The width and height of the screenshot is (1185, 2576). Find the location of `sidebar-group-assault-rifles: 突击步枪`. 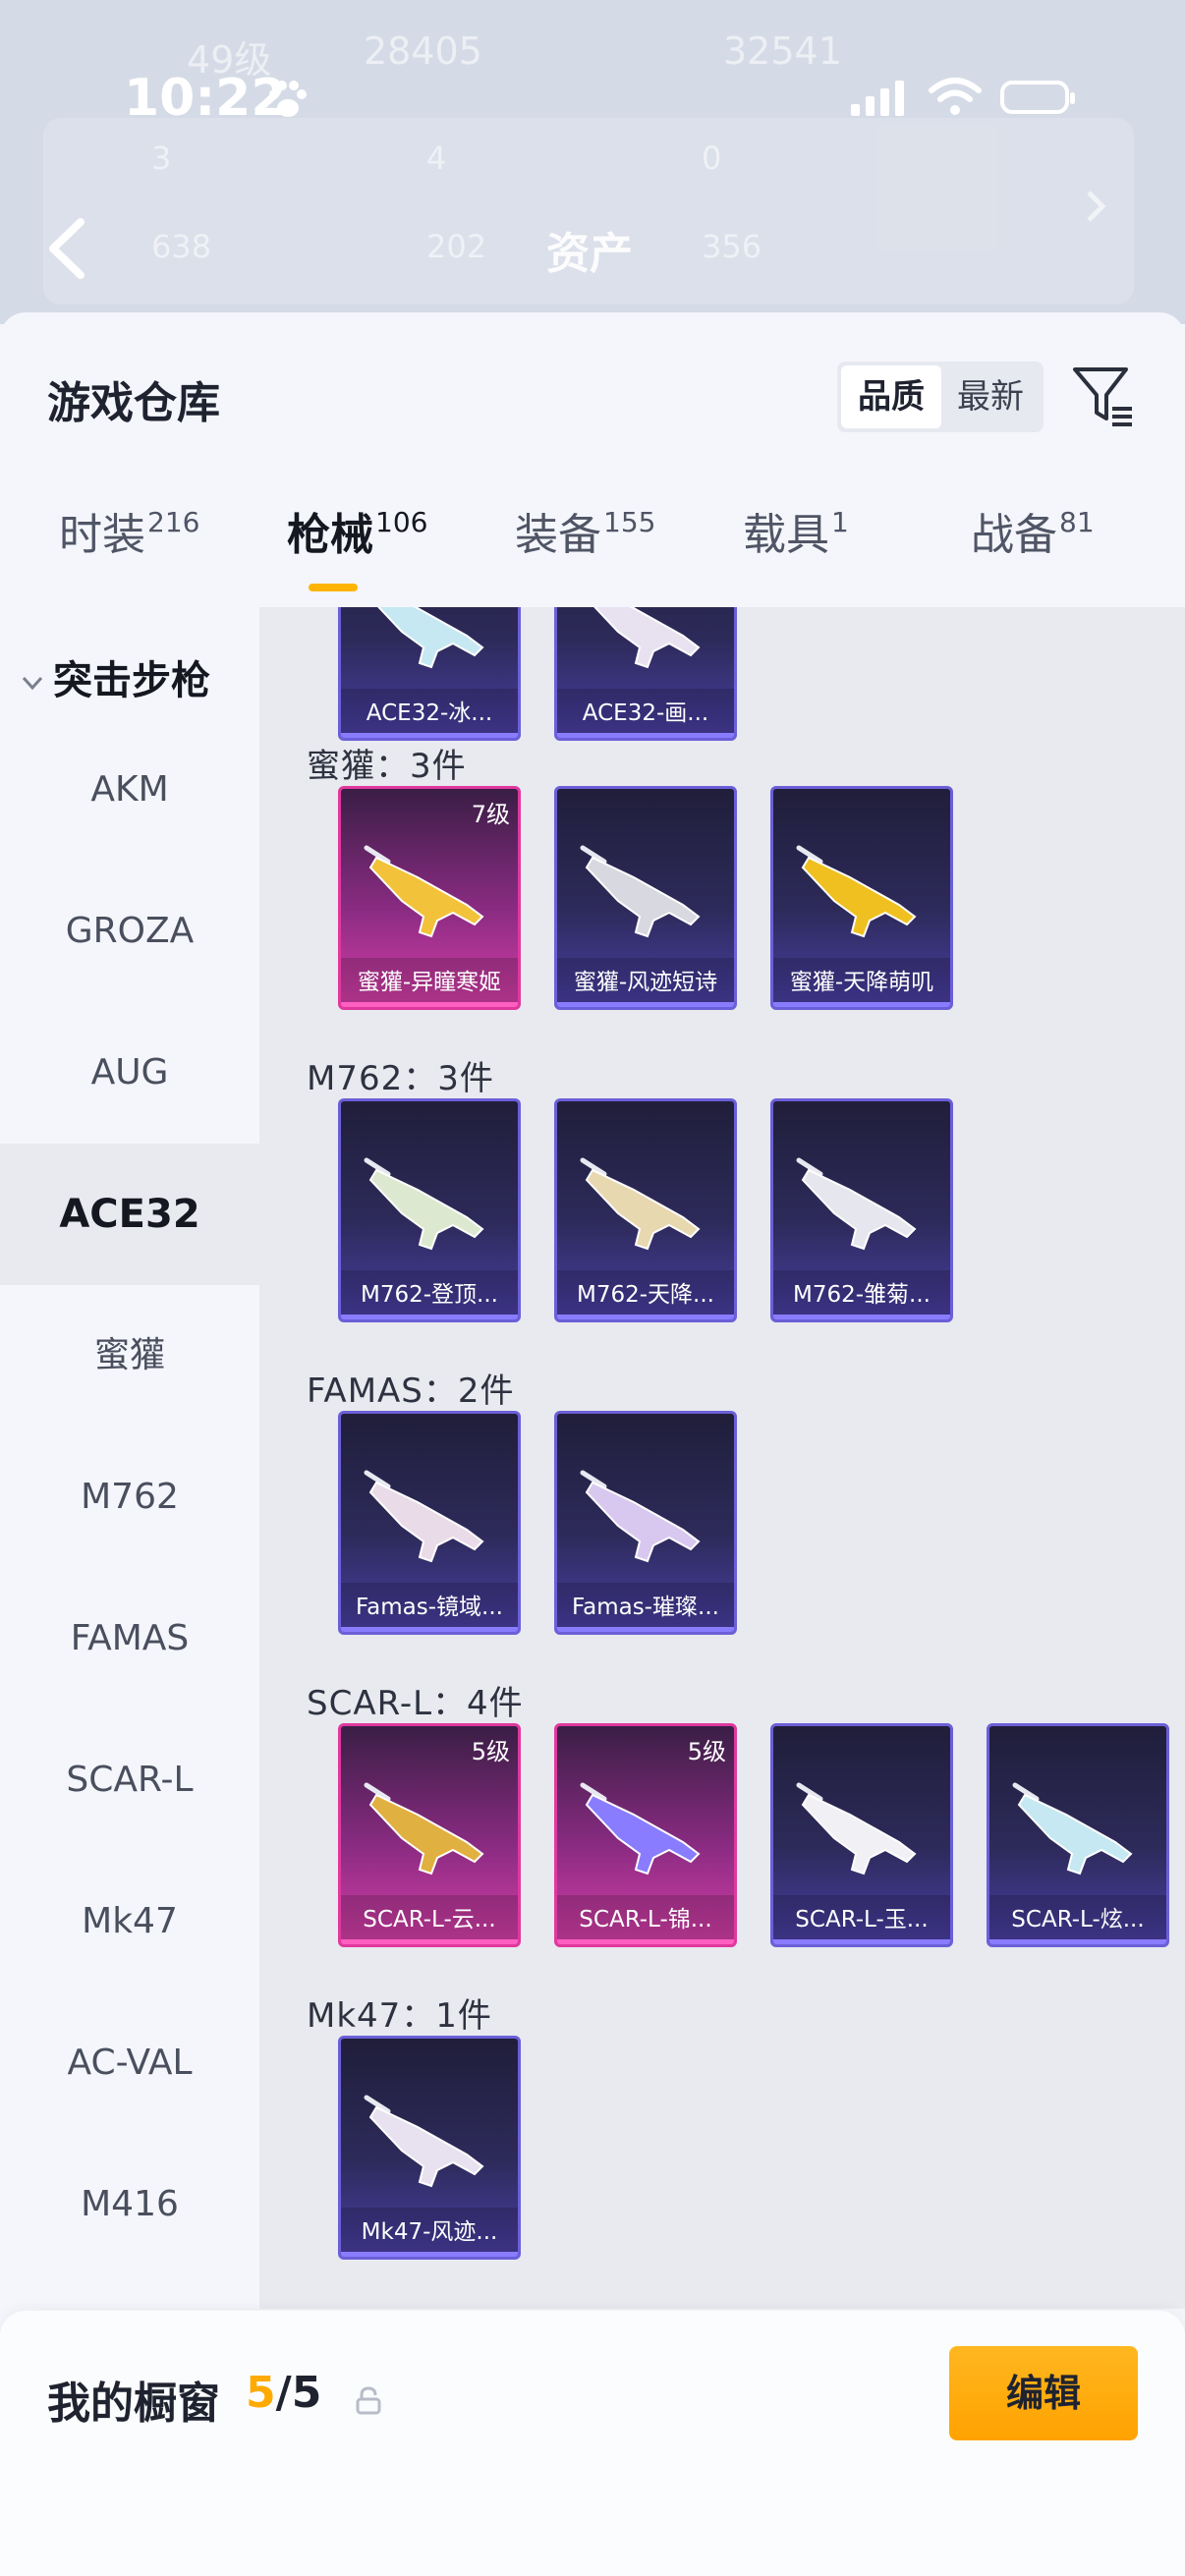

sidebar-group-assault-rifles: 突击步枪 is located at coordinates (115, 676).